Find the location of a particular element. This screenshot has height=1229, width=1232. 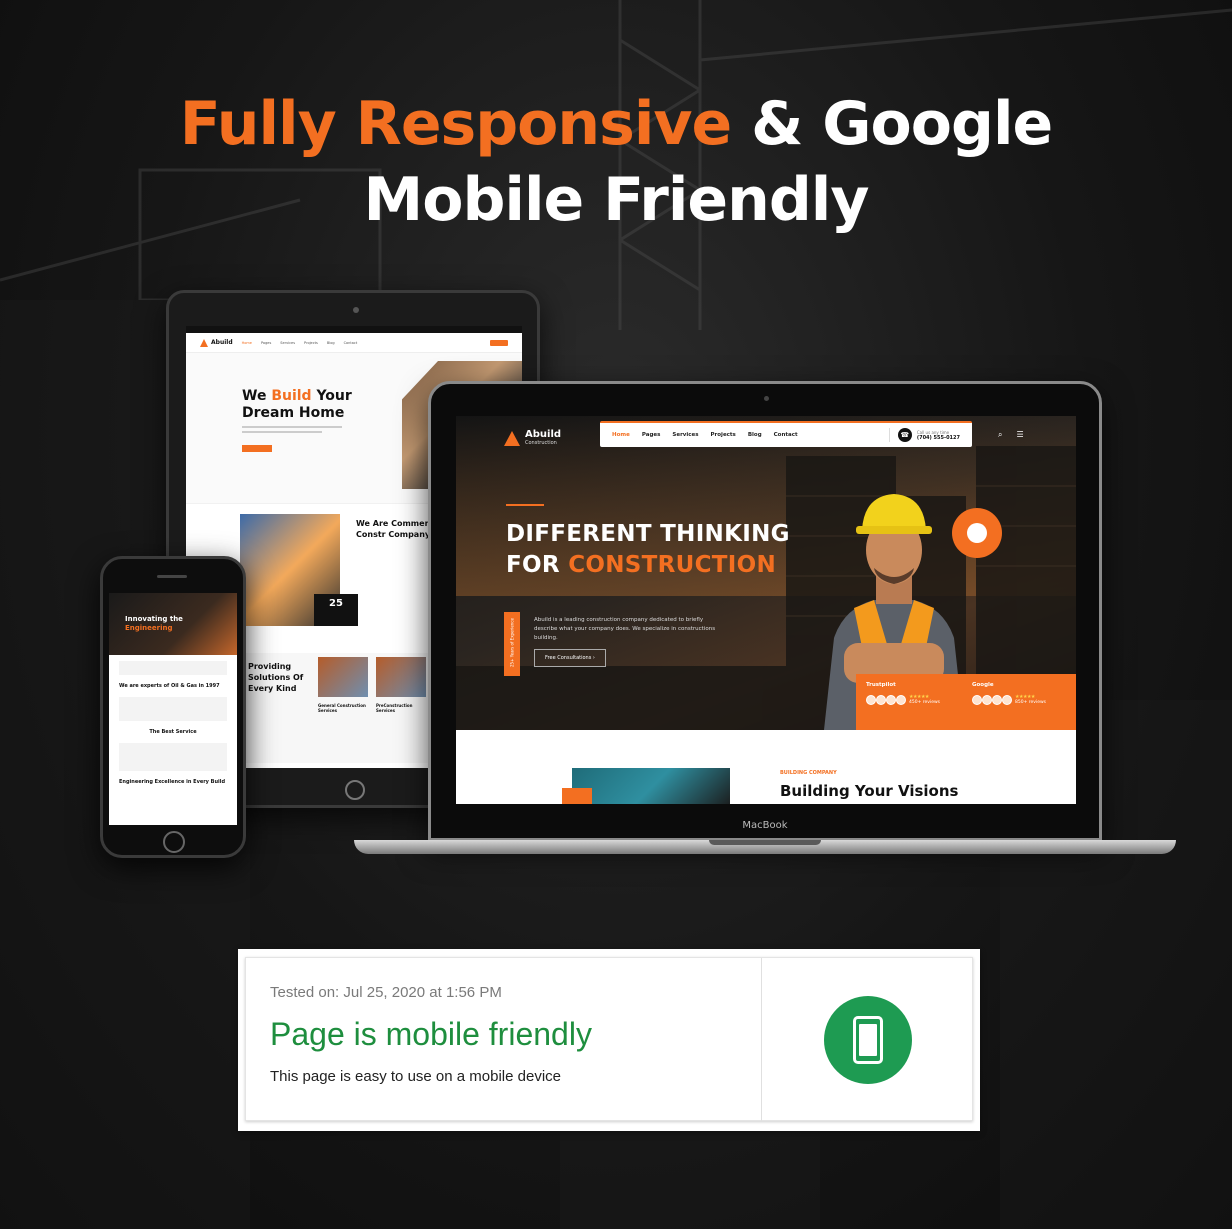

phone-hero: Innovating the Engineering is located at coordinates (173, 624).